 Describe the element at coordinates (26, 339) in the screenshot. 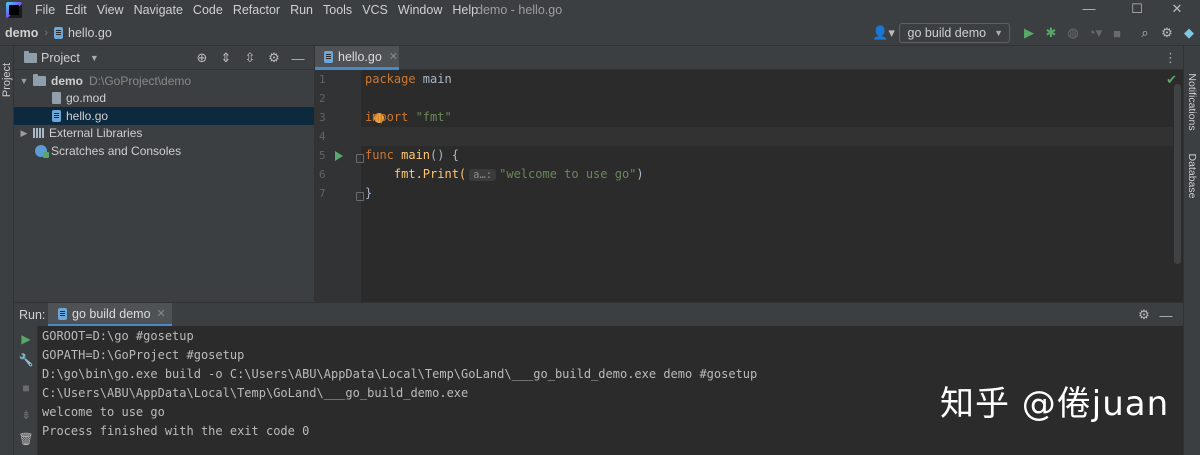

I see `rerun-icon: ▶` at that location.